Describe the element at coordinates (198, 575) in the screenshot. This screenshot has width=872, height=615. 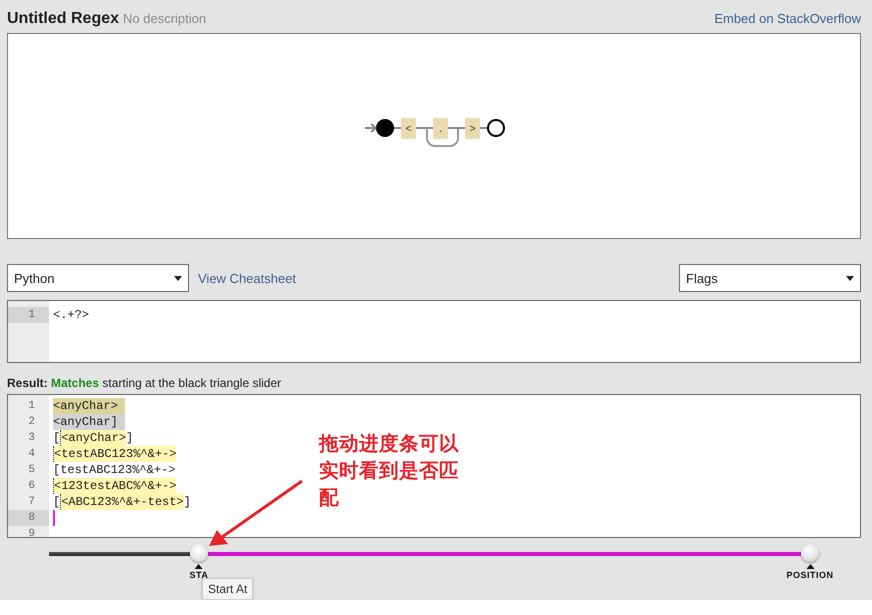
I see `handle-label: STA` at that location.